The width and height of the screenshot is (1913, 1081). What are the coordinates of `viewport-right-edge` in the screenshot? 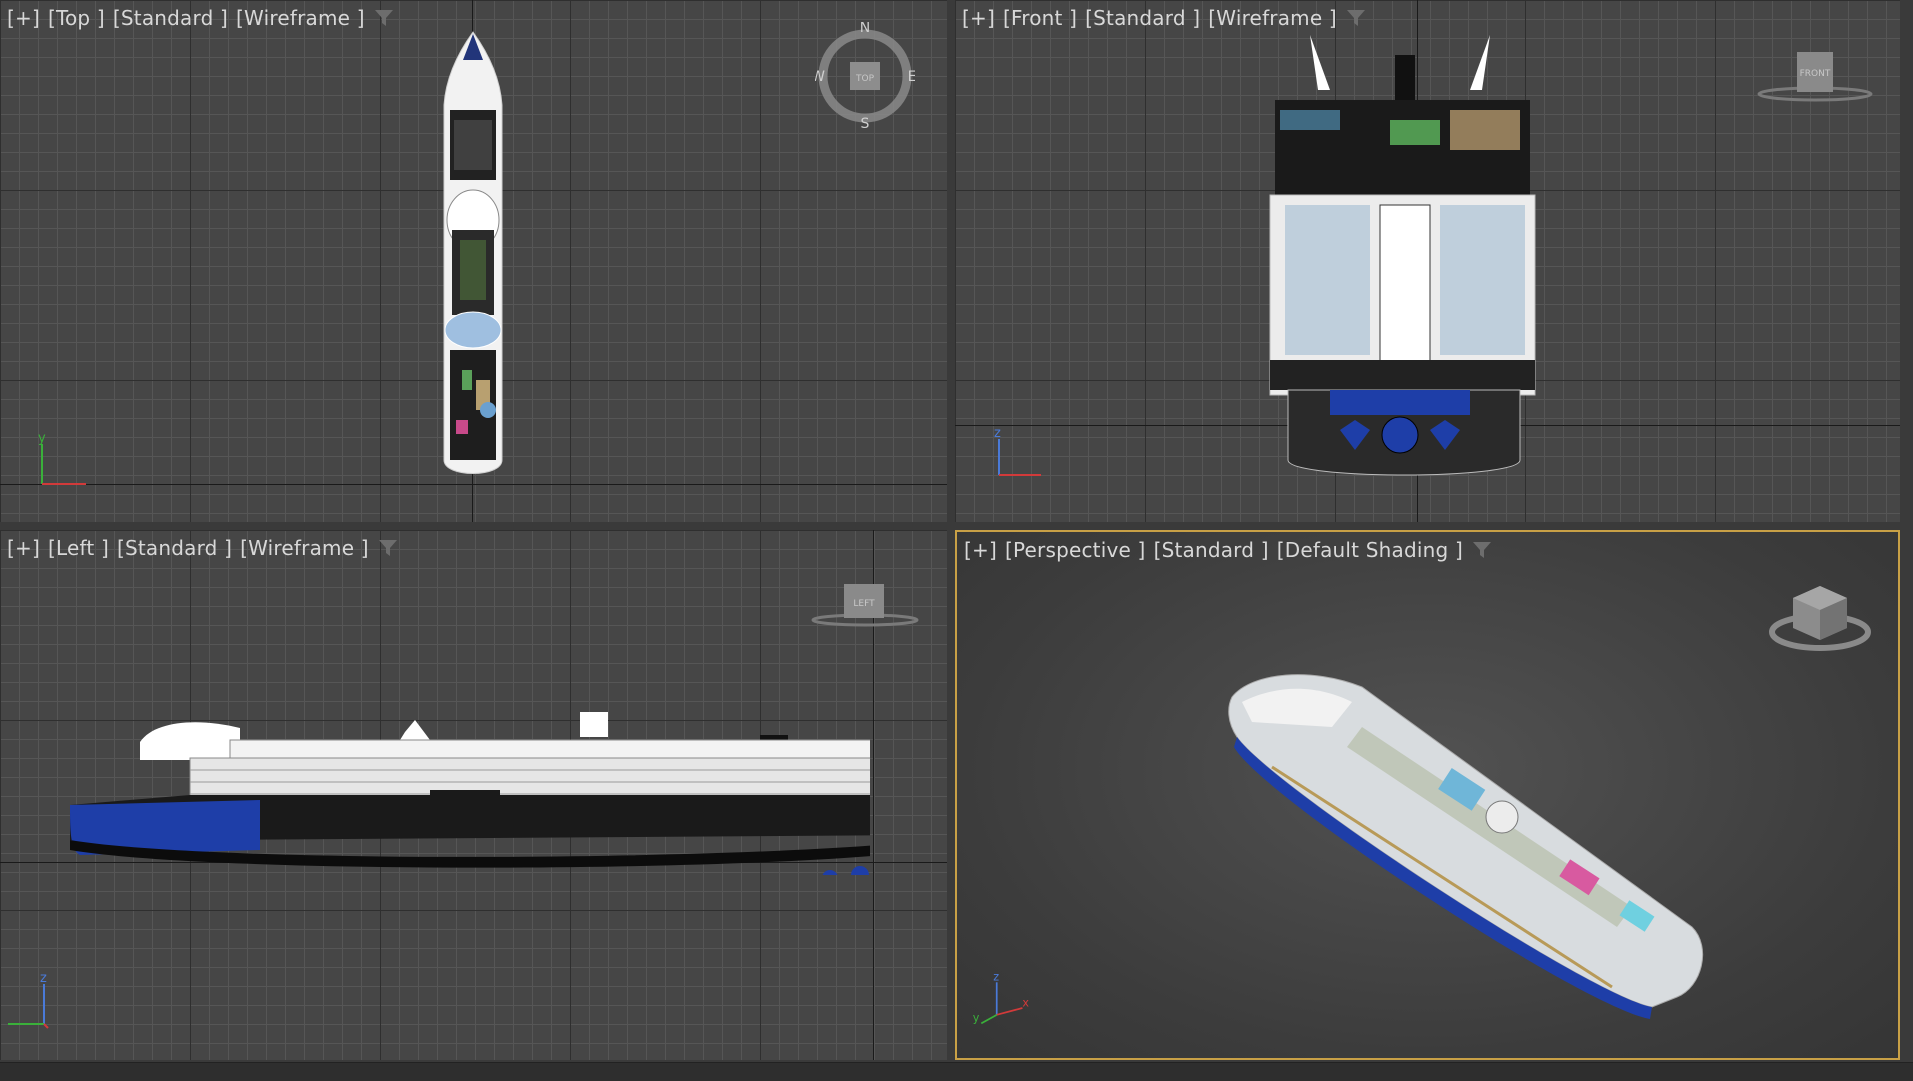 It's located at (1907, 531).